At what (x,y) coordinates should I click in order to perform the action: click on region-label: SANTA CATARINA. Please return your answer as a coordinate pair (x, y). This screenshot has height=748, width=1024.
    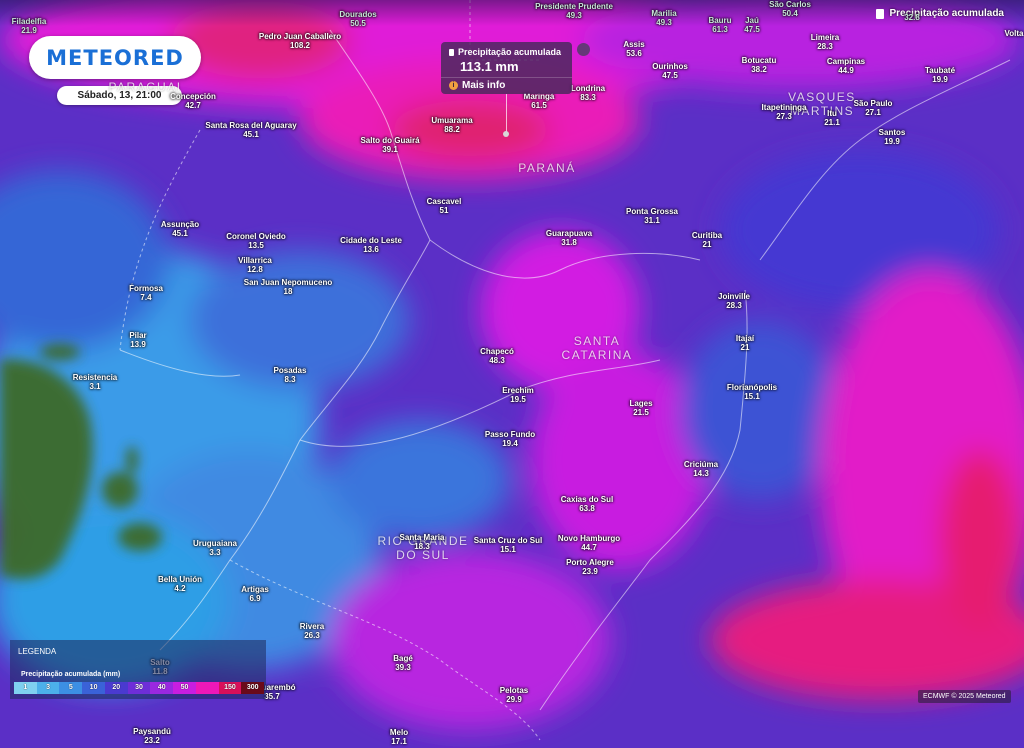
    Looking at the image, I should click on (597, 348).